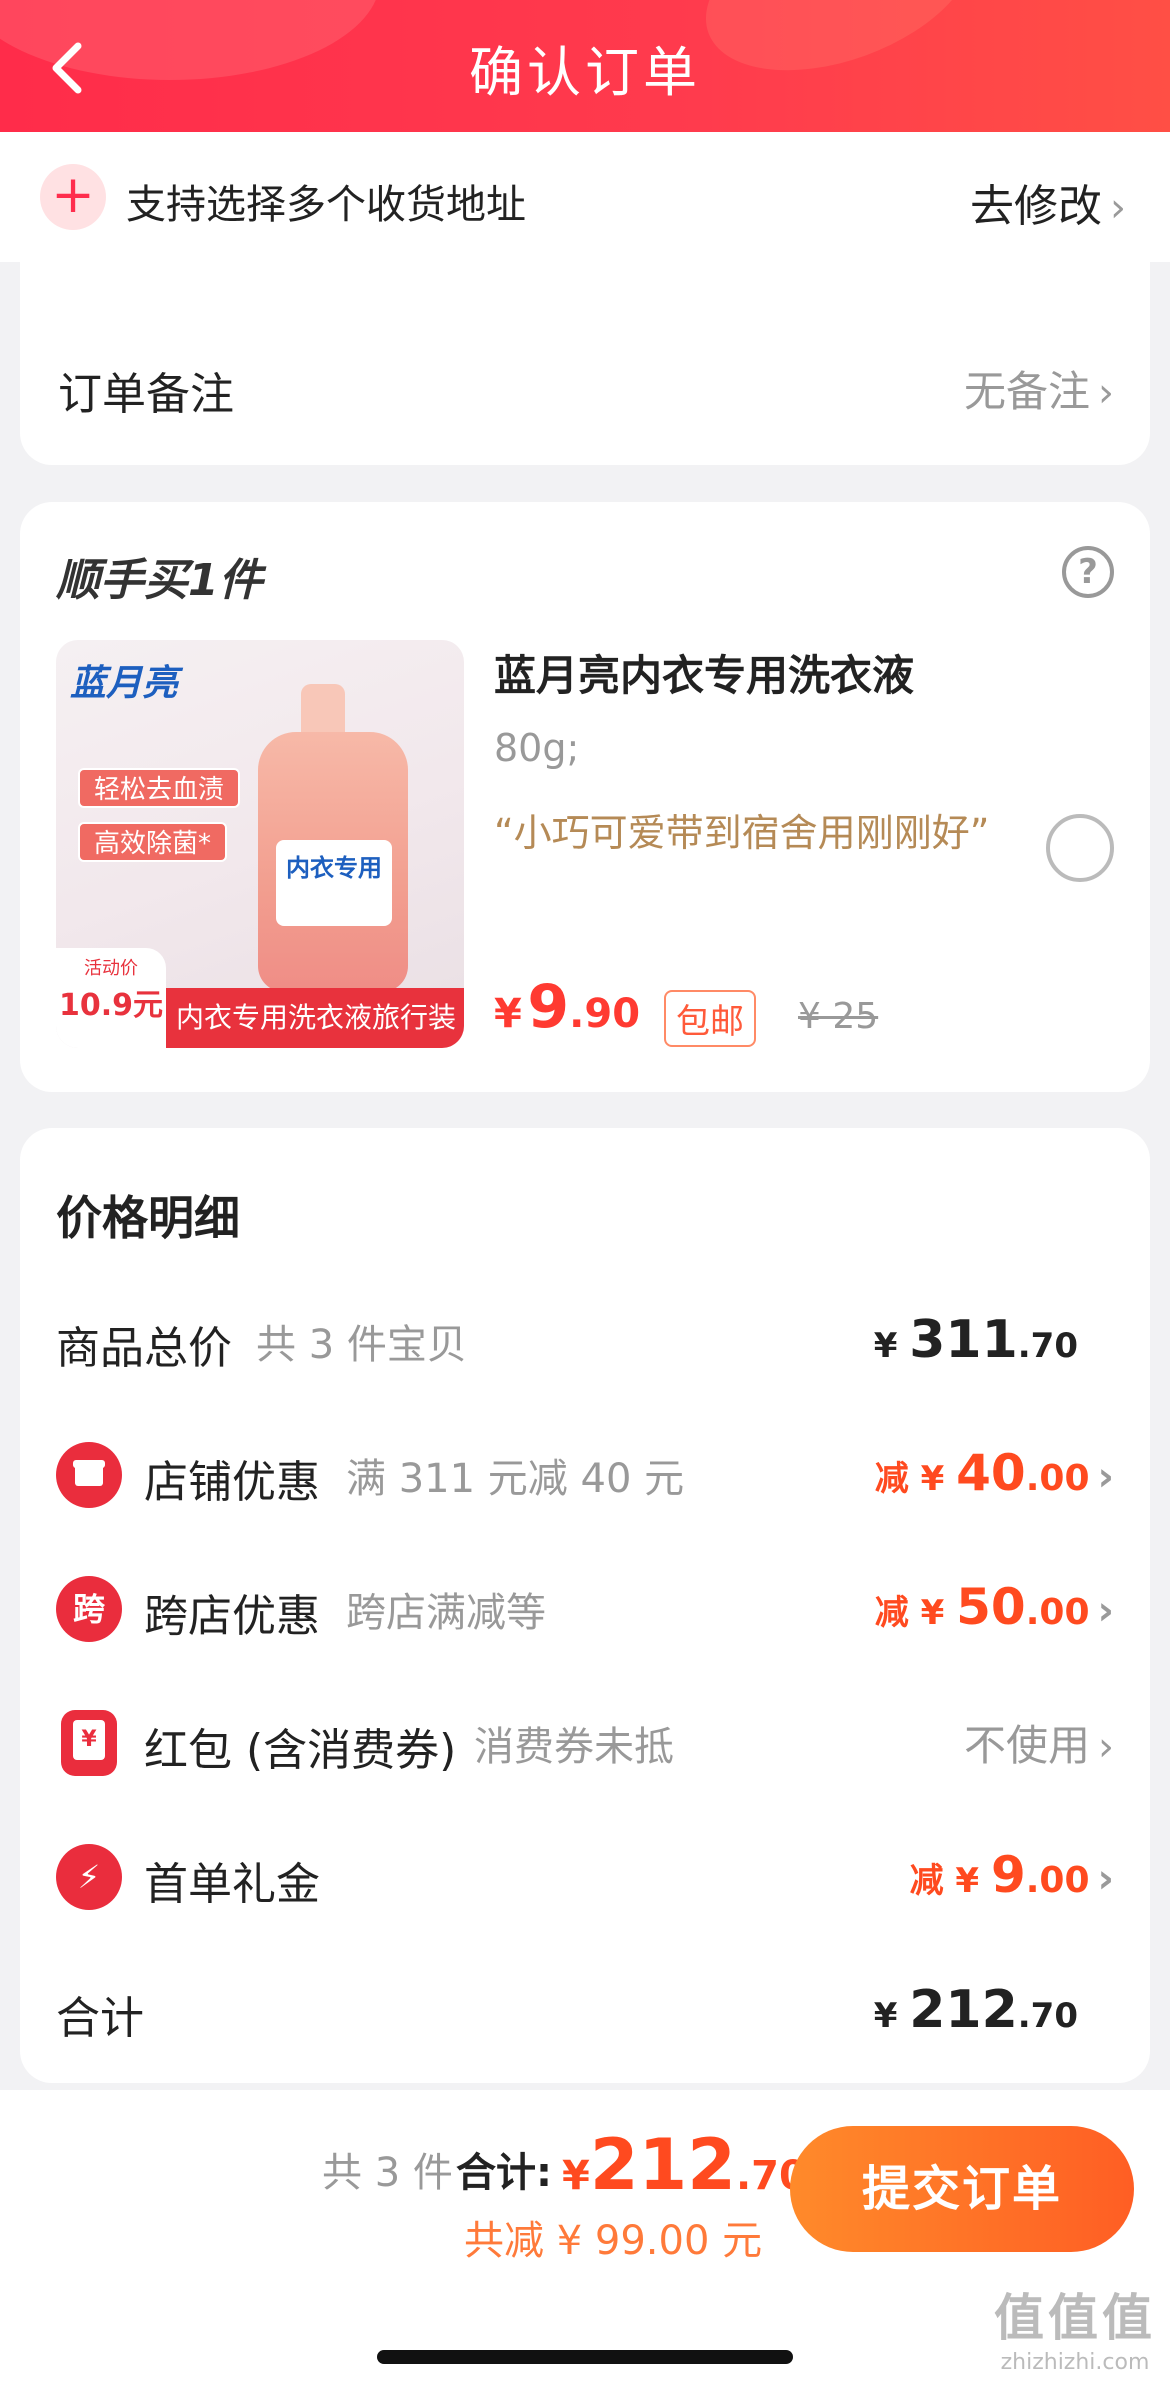  Describe the element at coordinates (89, 1740) in the screenshot. I see `red-packet-glyph: ¥` at that location.